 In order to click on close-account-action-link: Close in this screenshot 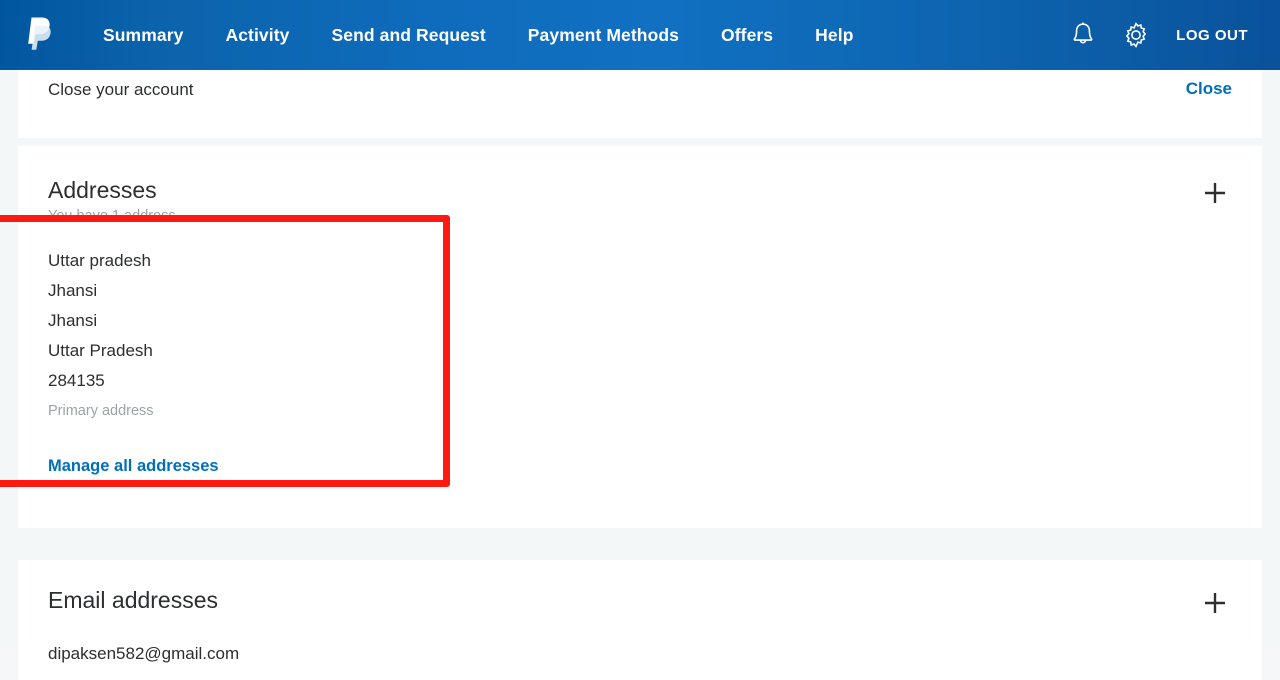, I will do `click(1209, 89)`.